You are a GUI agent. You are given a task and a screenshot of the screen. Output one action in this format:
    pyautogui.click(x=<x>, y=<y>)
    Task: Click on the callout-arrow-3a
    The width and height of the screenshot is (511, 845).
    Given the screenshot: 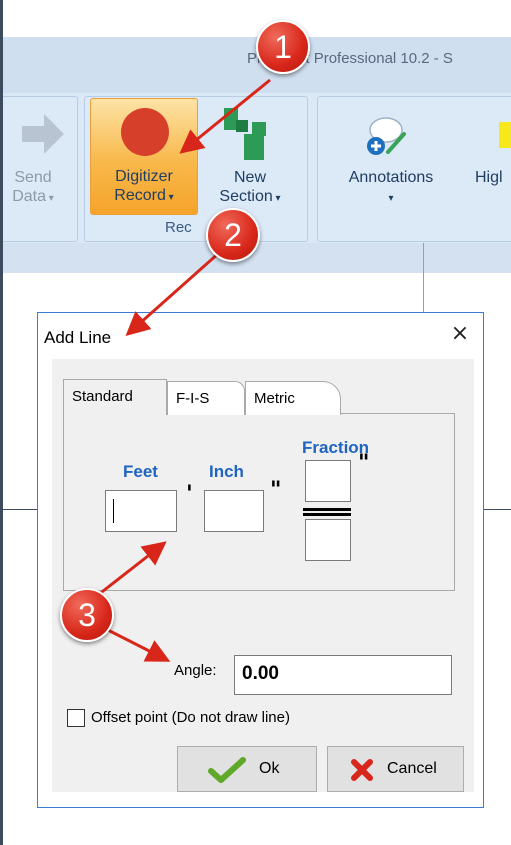 What is the action you would take?
    pyautogui.click(x=132, y=569)
    